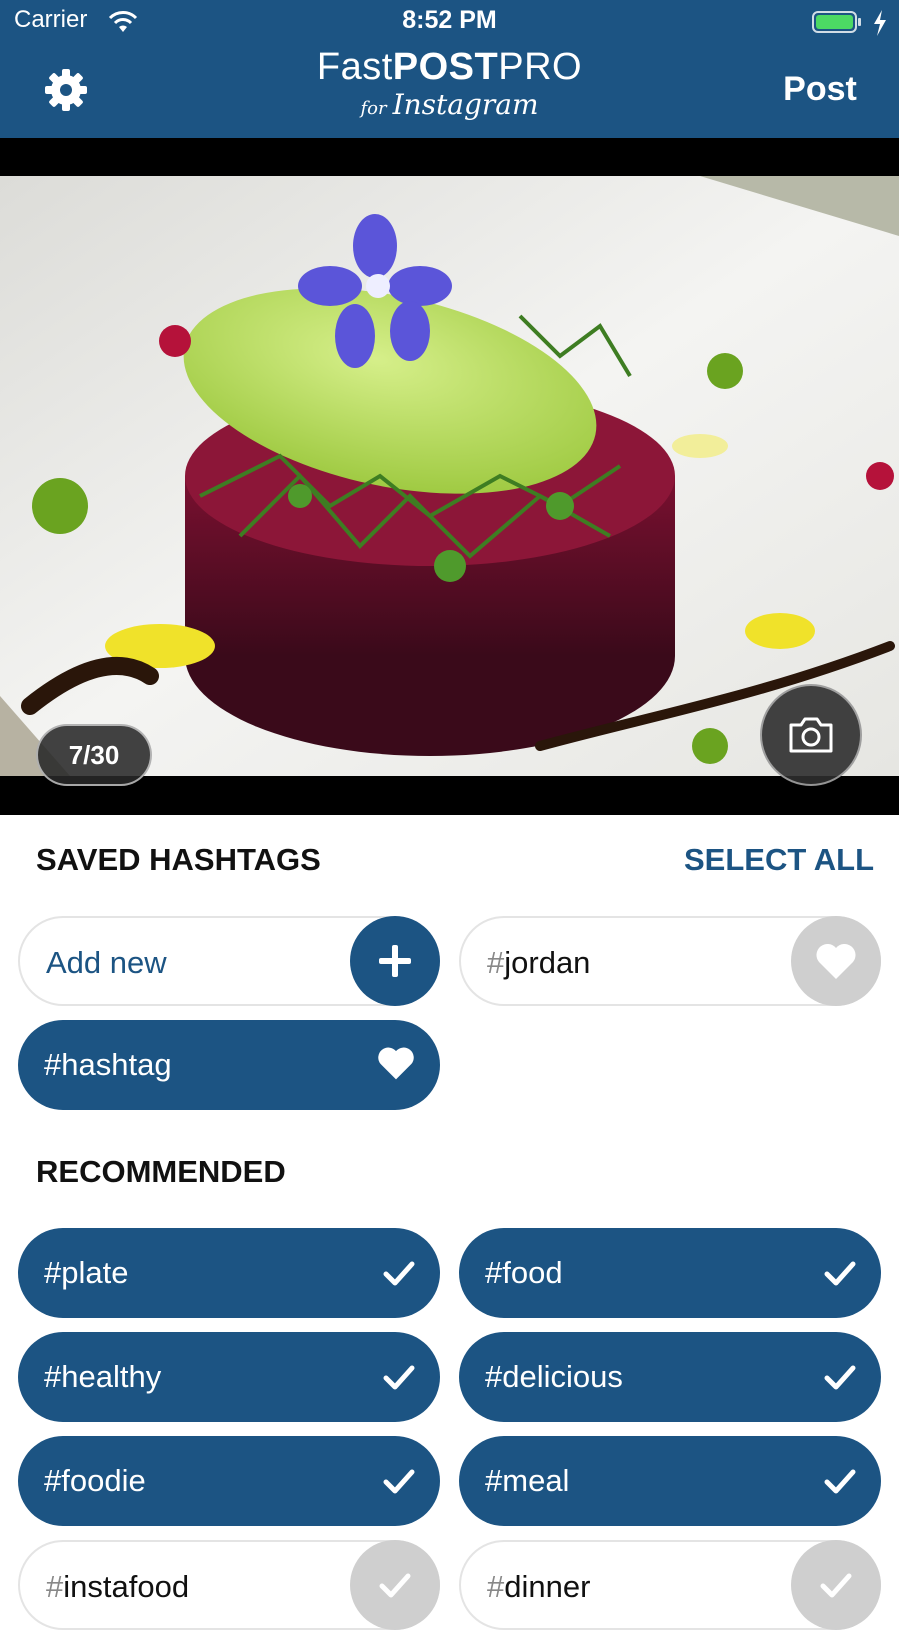  Describe the element at coordinates (670, 1585) in the screenshot. I see `hashtag-pill-dinner: #dinner` at that location.